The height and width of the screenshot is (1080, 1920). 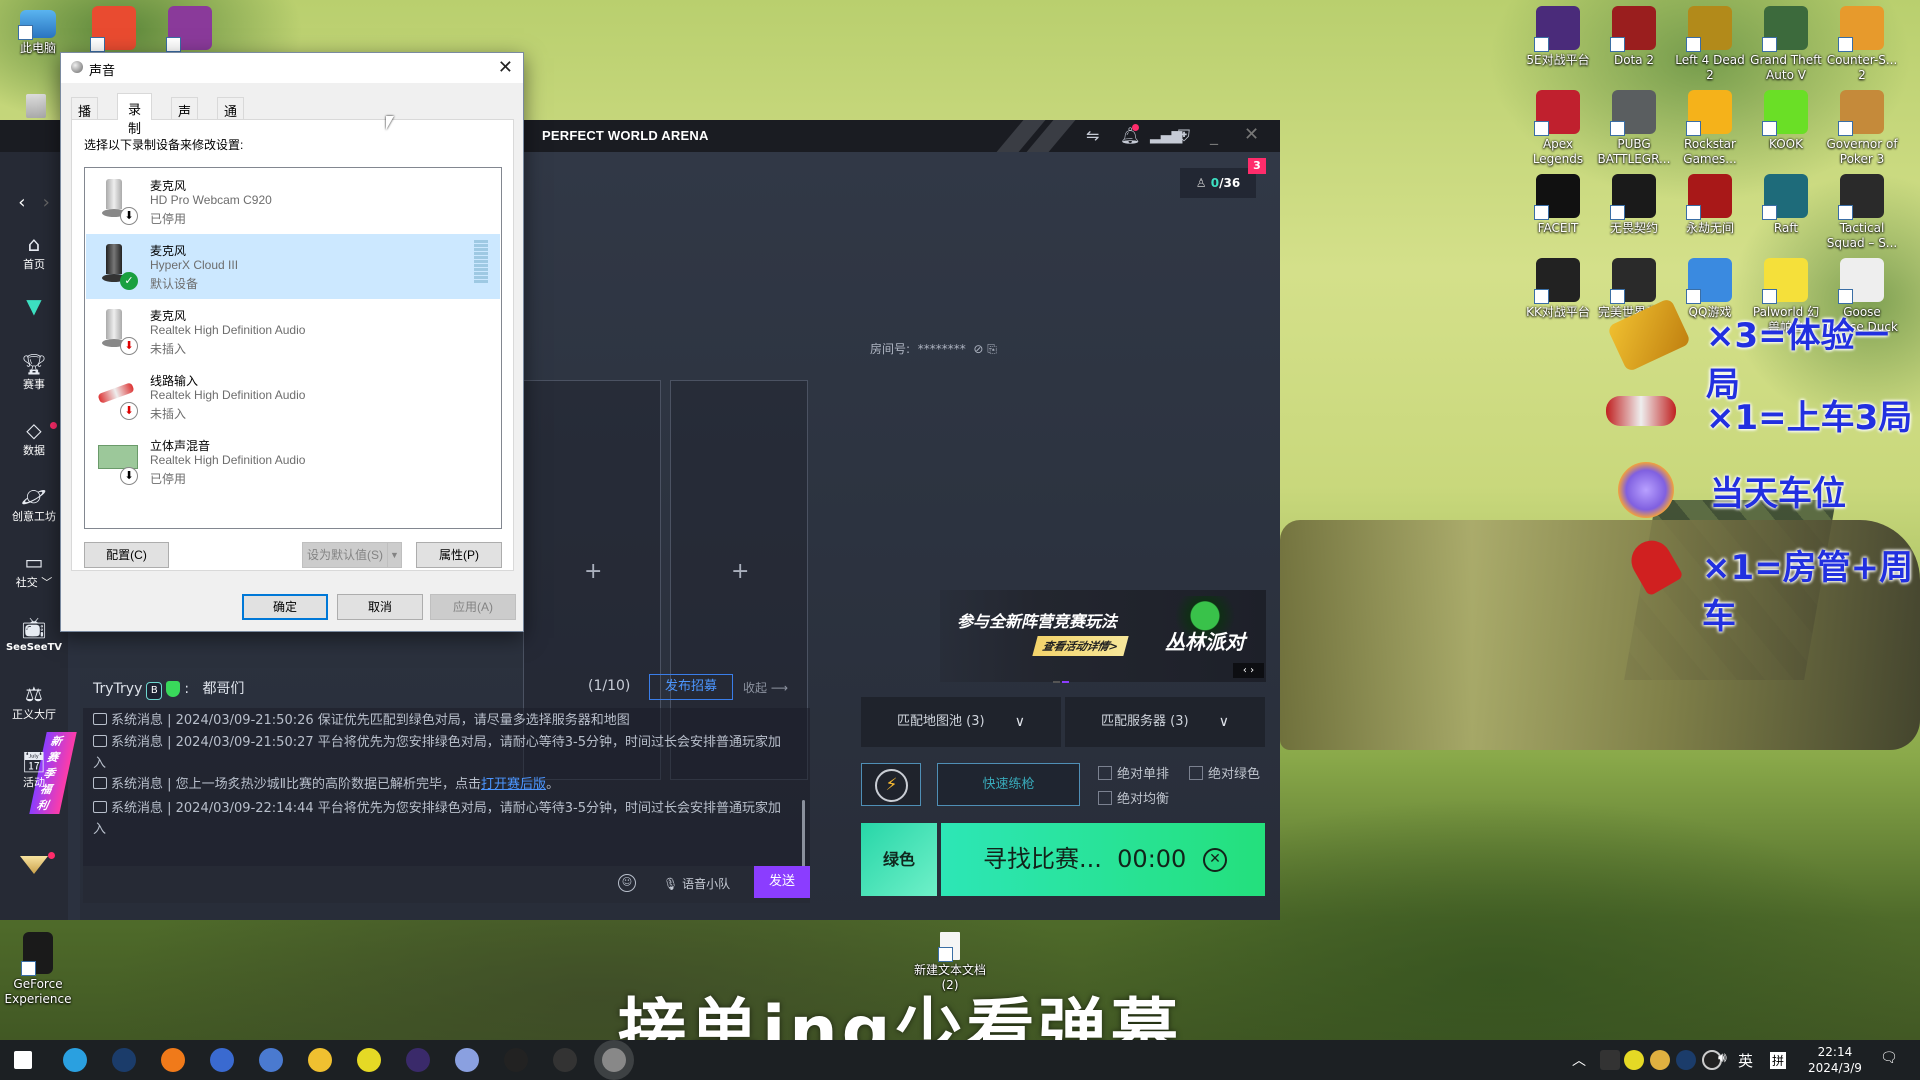 What do you see at coordinates (135, 114) in the screenshot?
I see `tab-recording: 录制` at bounding box center [135, 114].